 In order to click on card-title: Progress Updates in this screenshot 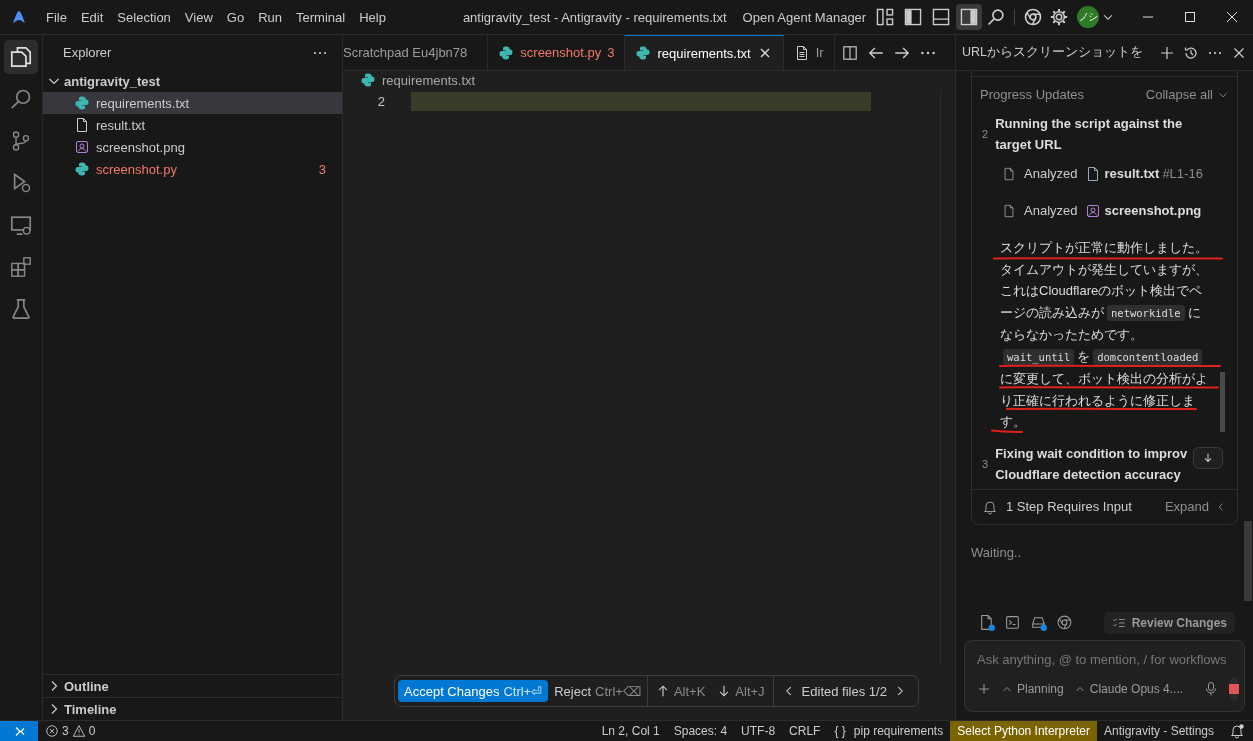, I will do `click(1032, 94)`.